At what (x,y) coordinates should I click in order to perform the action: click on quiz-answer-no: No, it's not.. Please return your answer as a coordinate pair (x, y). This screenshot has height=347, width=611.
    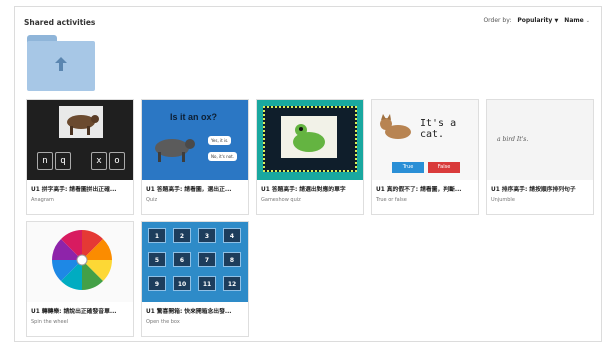
    Looking at the image, I should click on (222, 156).